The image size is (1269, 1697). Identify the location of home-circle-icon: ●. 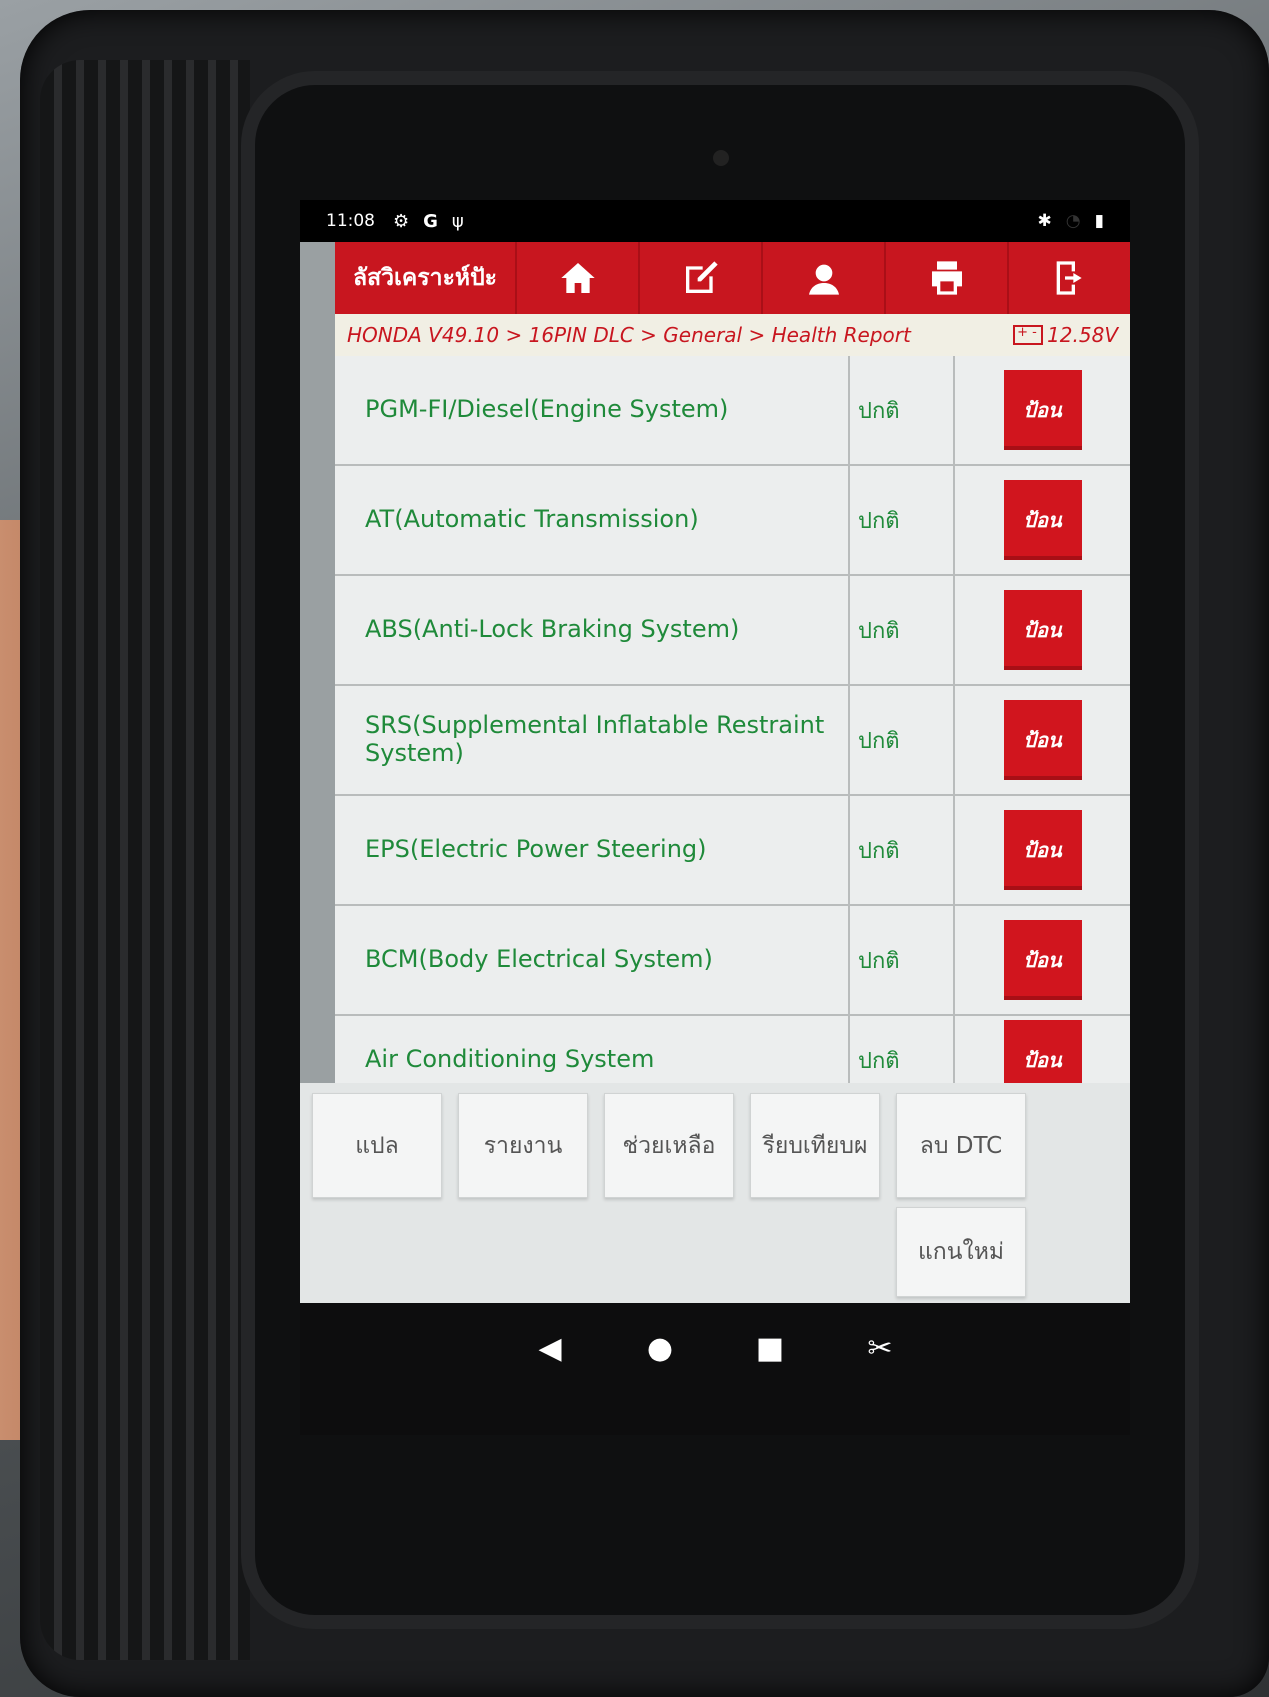
(660, 1348).